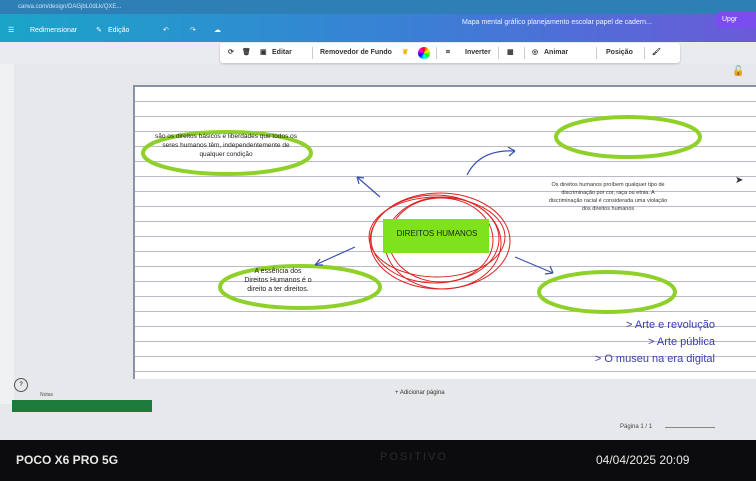 This screenshot has height=481, width=756. I want to click on position-button: Posição, so click(619, 53).